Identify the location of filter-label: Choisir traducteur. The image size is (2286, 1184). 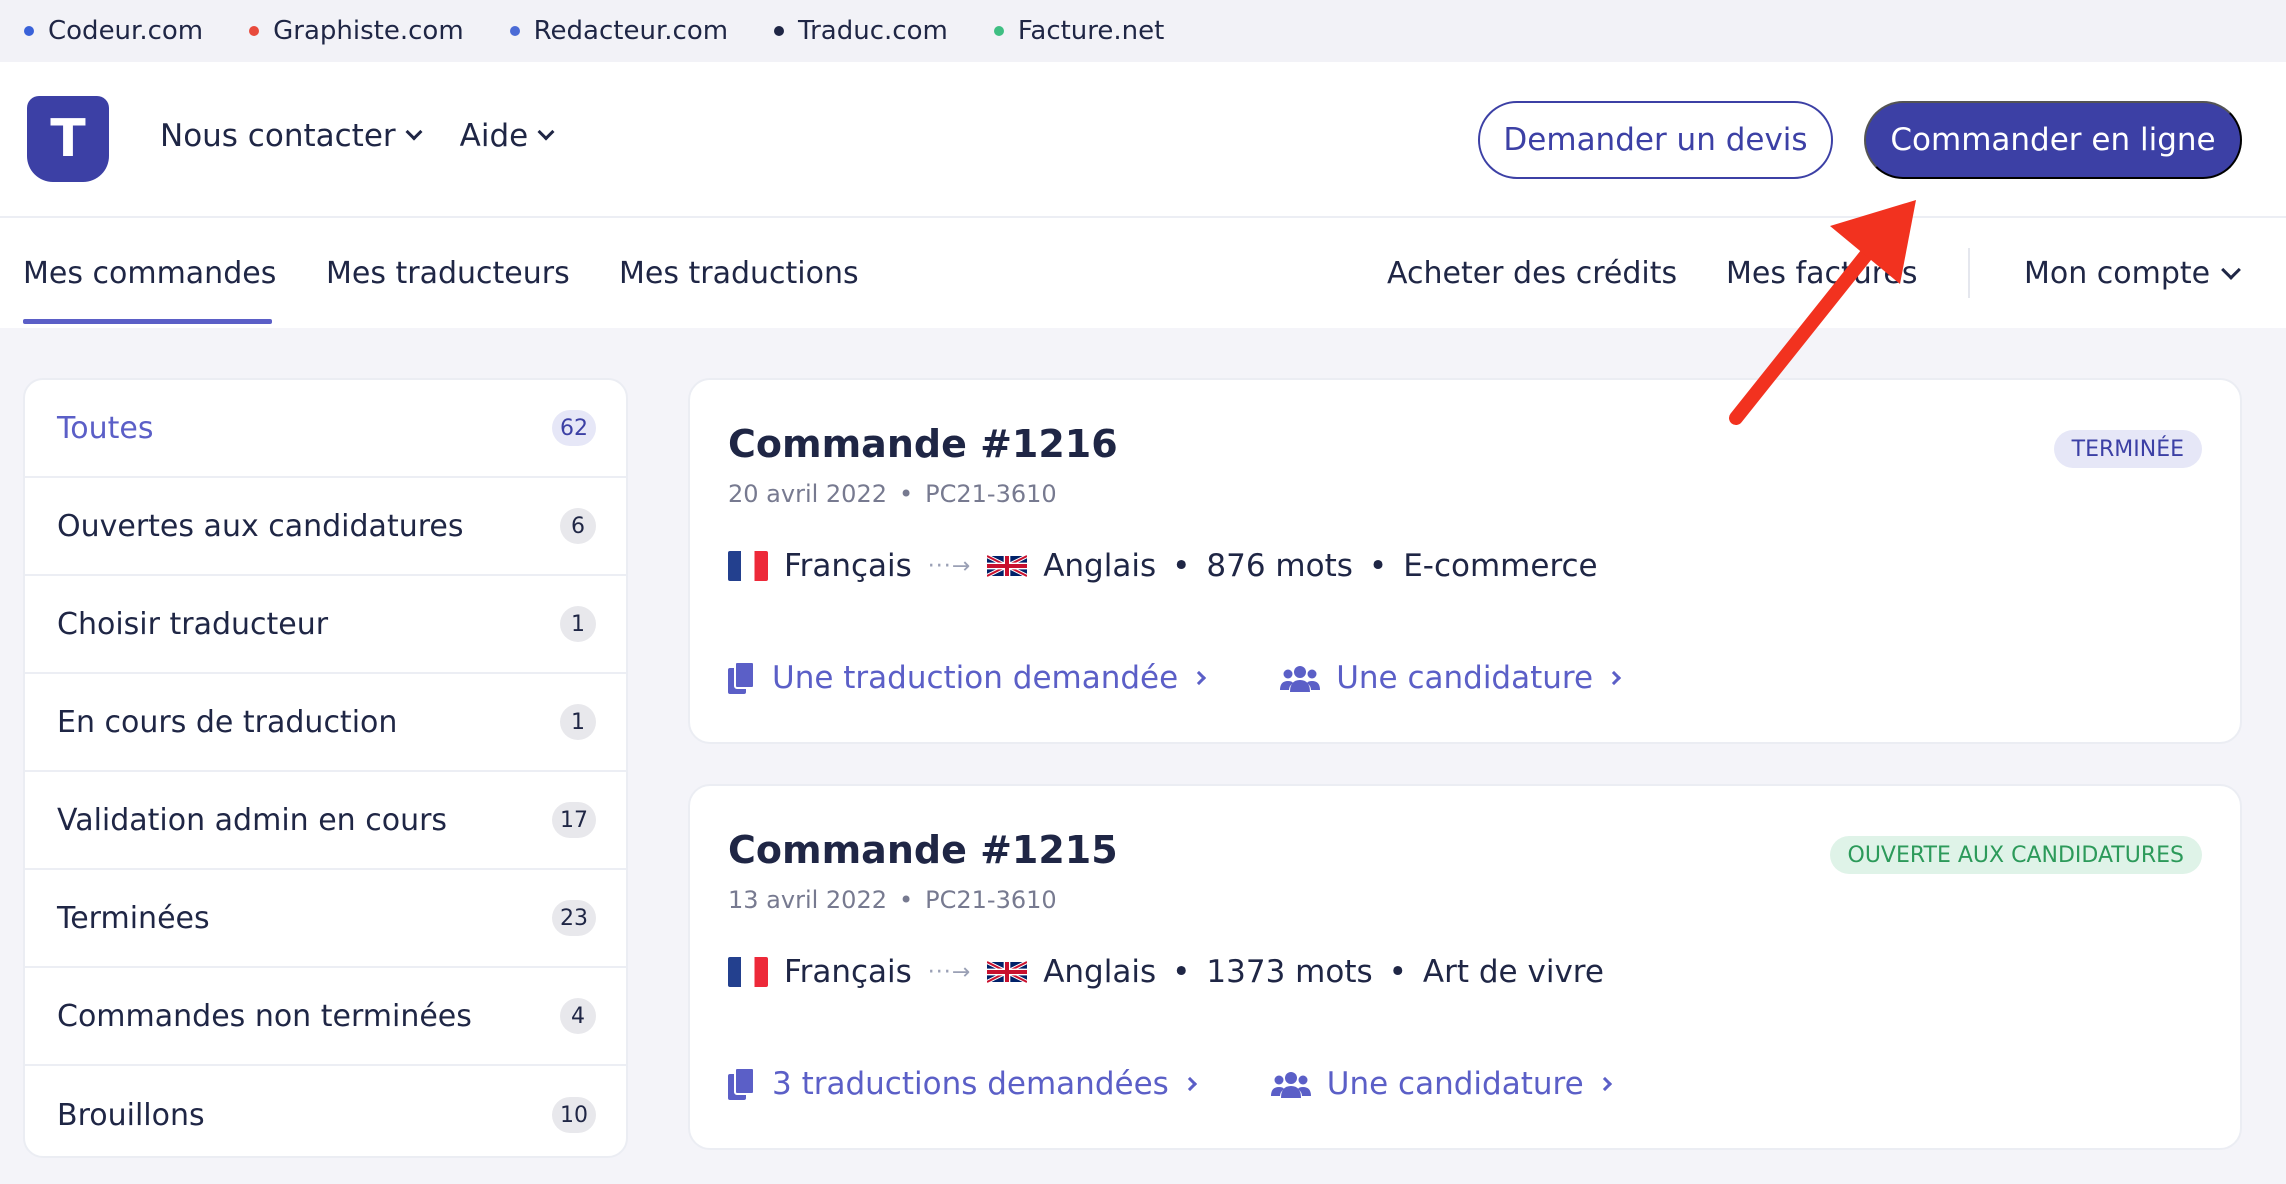
(193, 624).